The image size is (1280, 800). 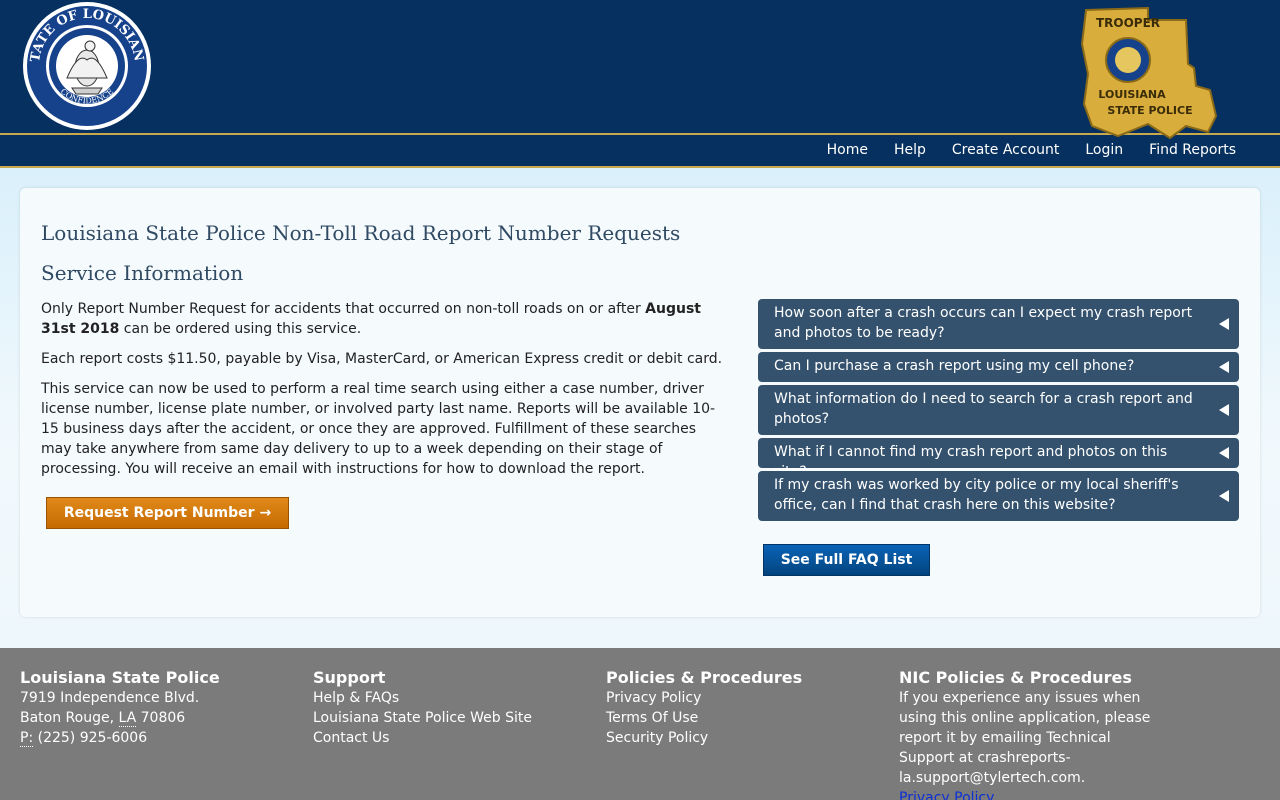 What do you see at coordinates (142, 273) in the screenshot?
I see `section-title: Service Information` at bounding box center [142, 273].